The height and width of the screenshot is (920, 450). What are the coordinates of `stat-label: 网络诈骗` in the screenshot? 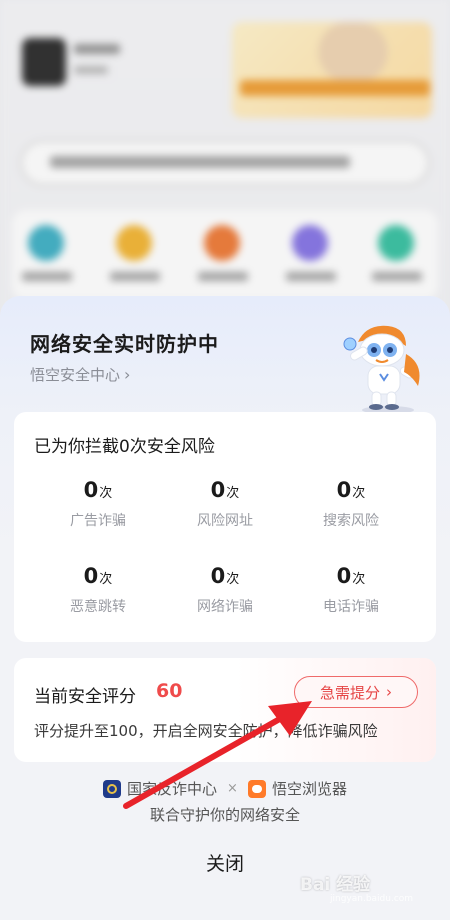 It's located at (225, 607).